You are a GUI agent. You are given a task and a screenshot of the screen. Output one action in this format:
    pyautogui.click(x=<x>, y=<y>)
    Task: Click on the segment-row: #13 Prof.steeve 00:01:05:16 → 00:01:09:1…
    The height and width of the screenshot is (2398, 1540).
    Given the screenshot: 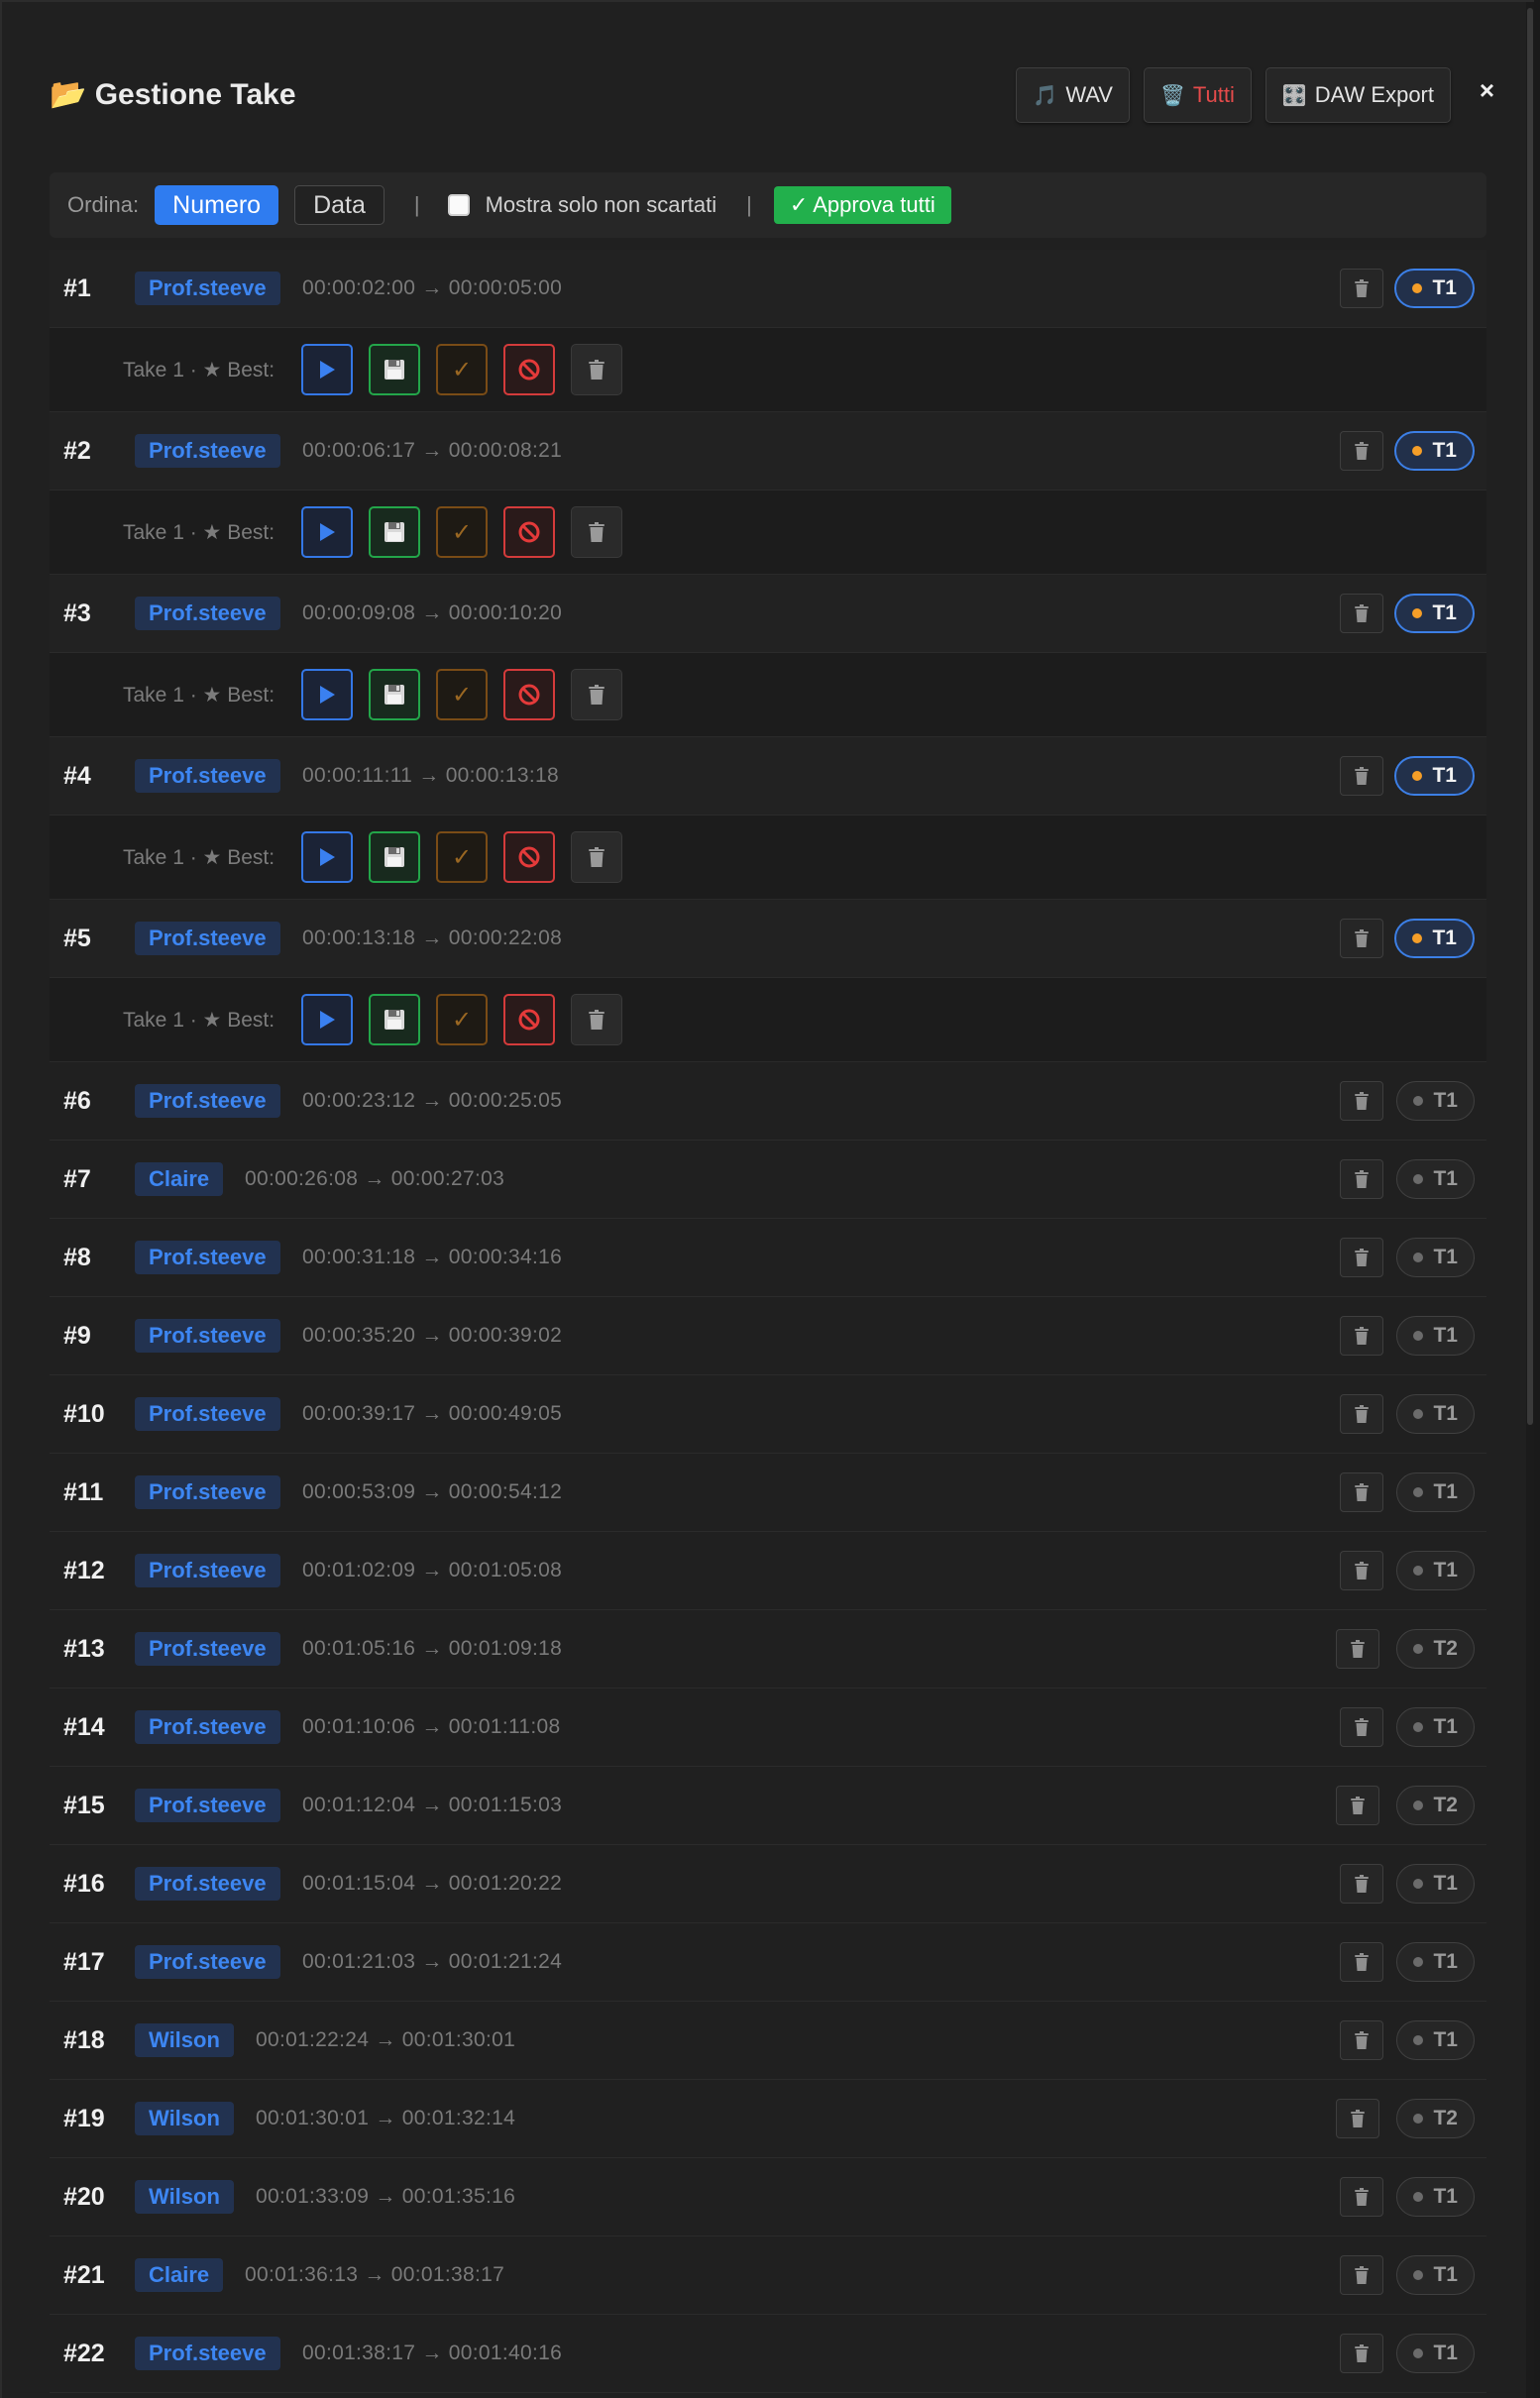 What is the action you would take?
    pyautogui.click(x=768, y=1649)
    